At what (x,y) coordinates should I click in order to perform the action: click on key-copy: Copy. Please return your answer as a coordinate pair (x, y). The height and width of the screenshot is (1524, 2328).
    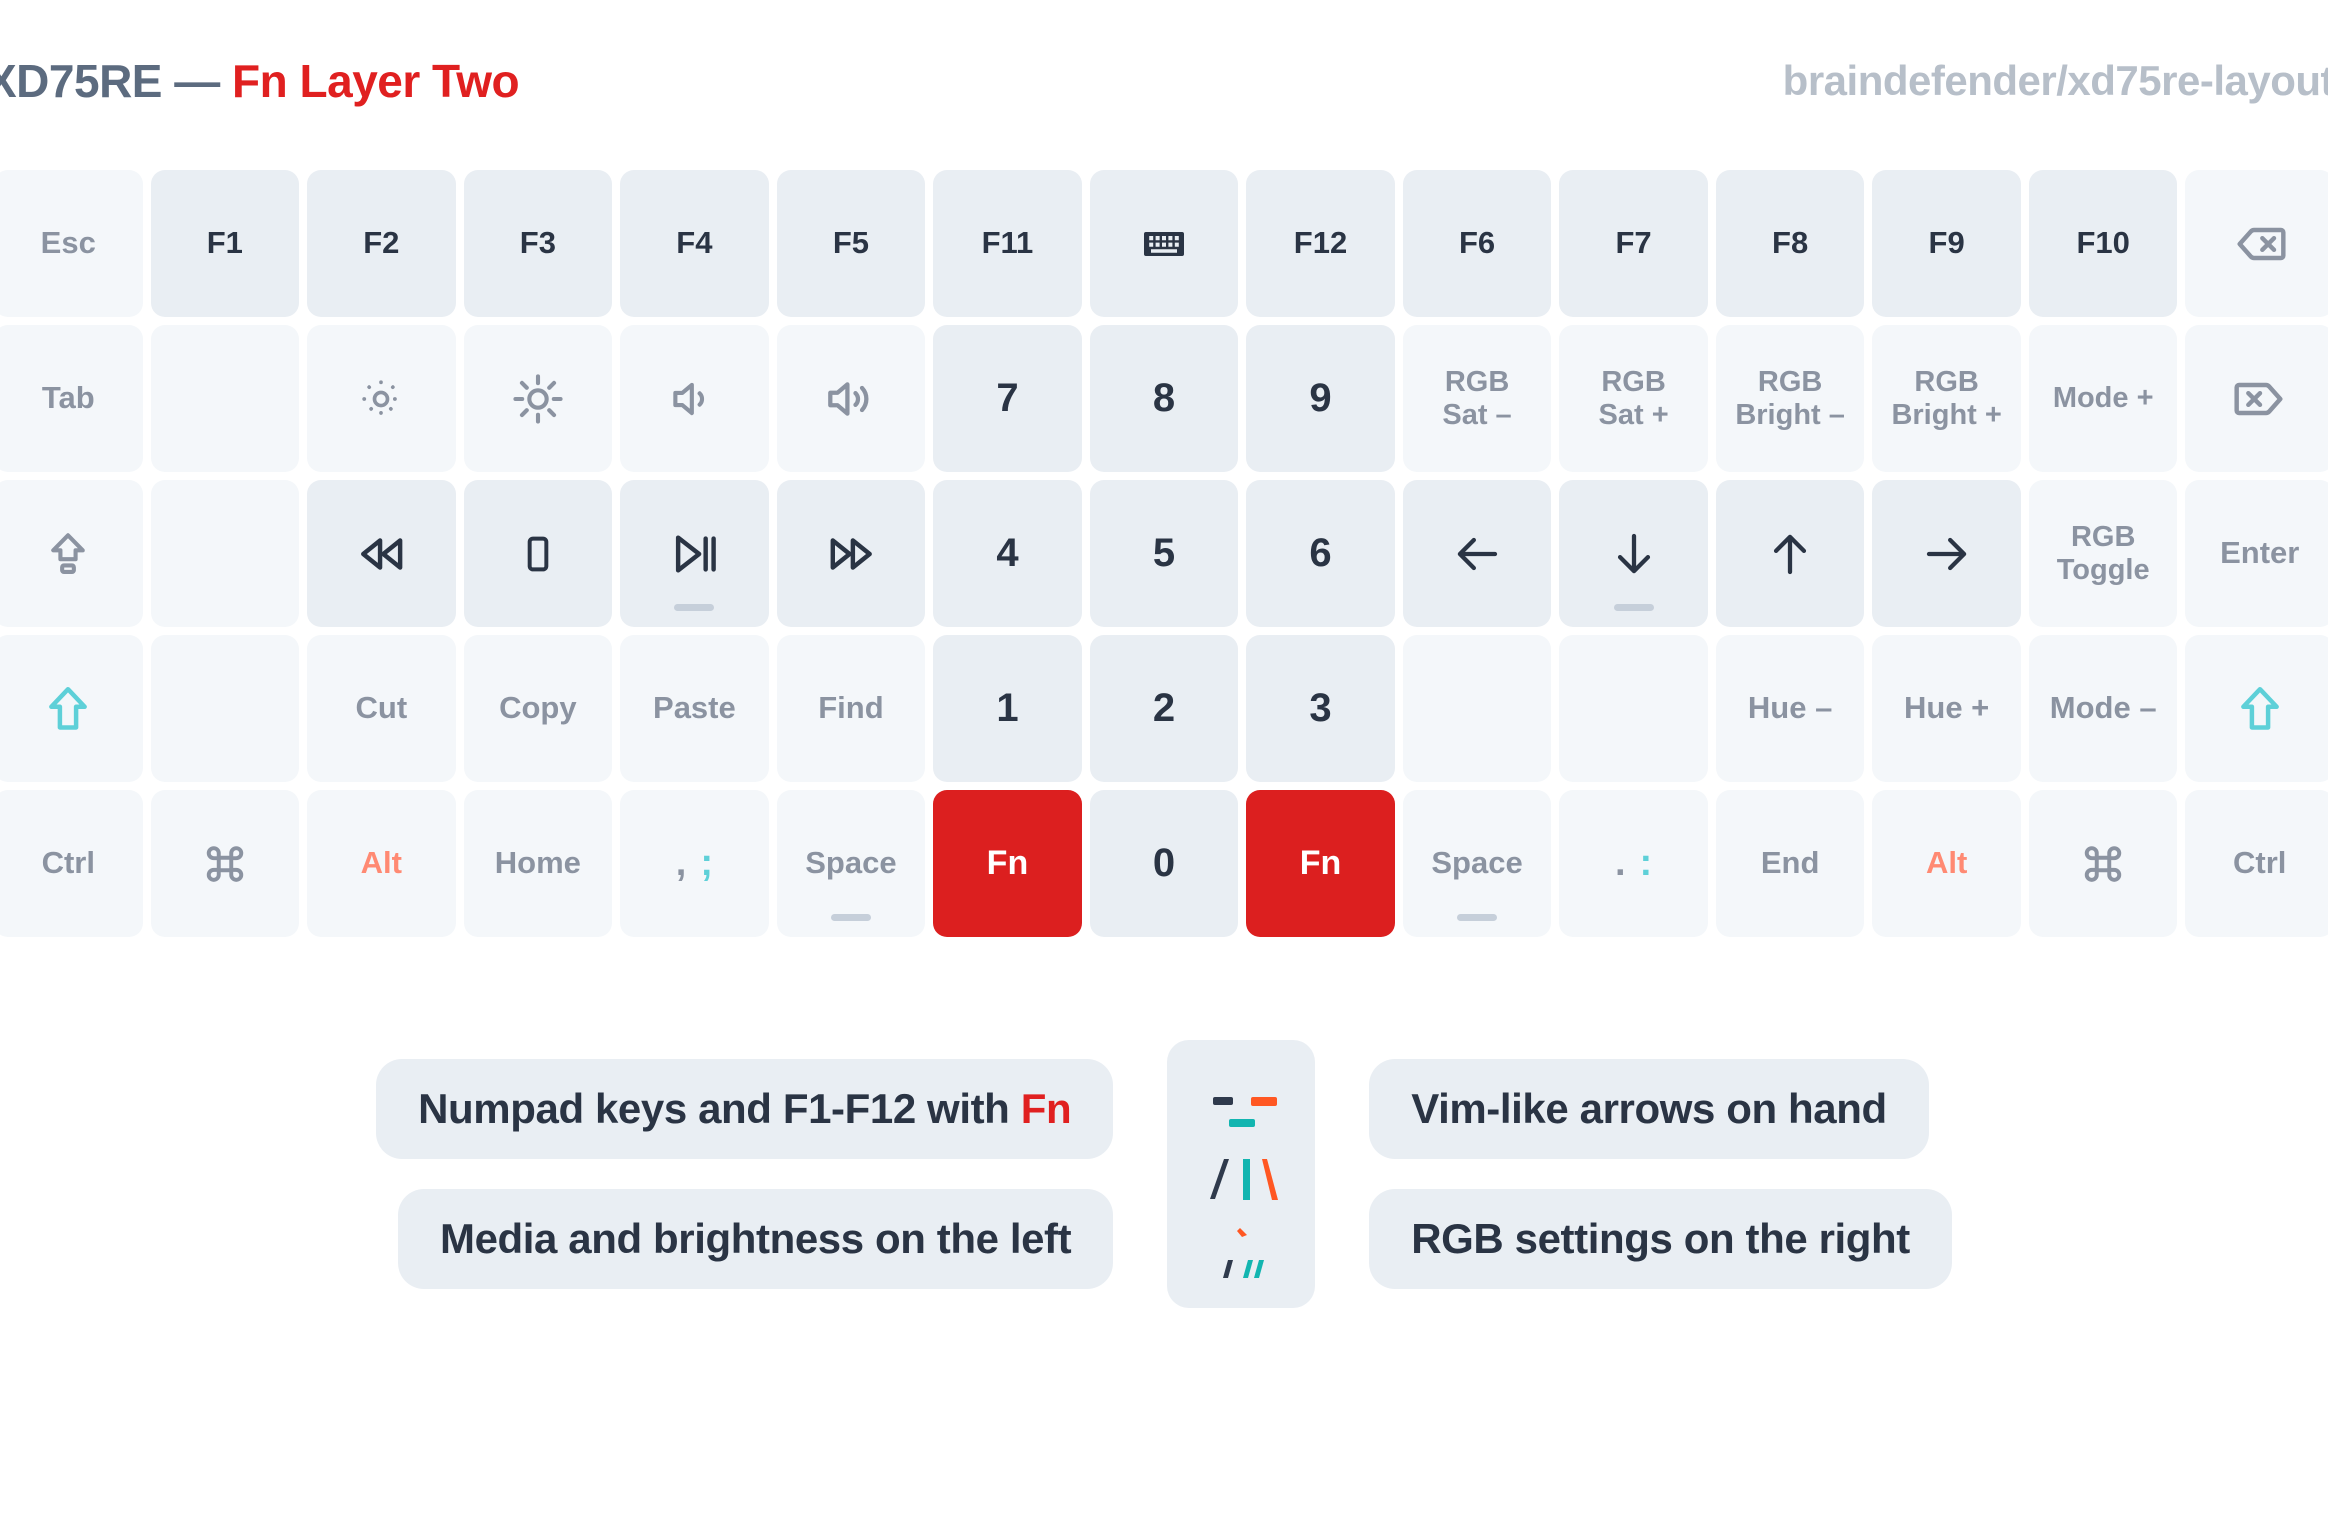
    Looking at the image, I should click on (538, 708).